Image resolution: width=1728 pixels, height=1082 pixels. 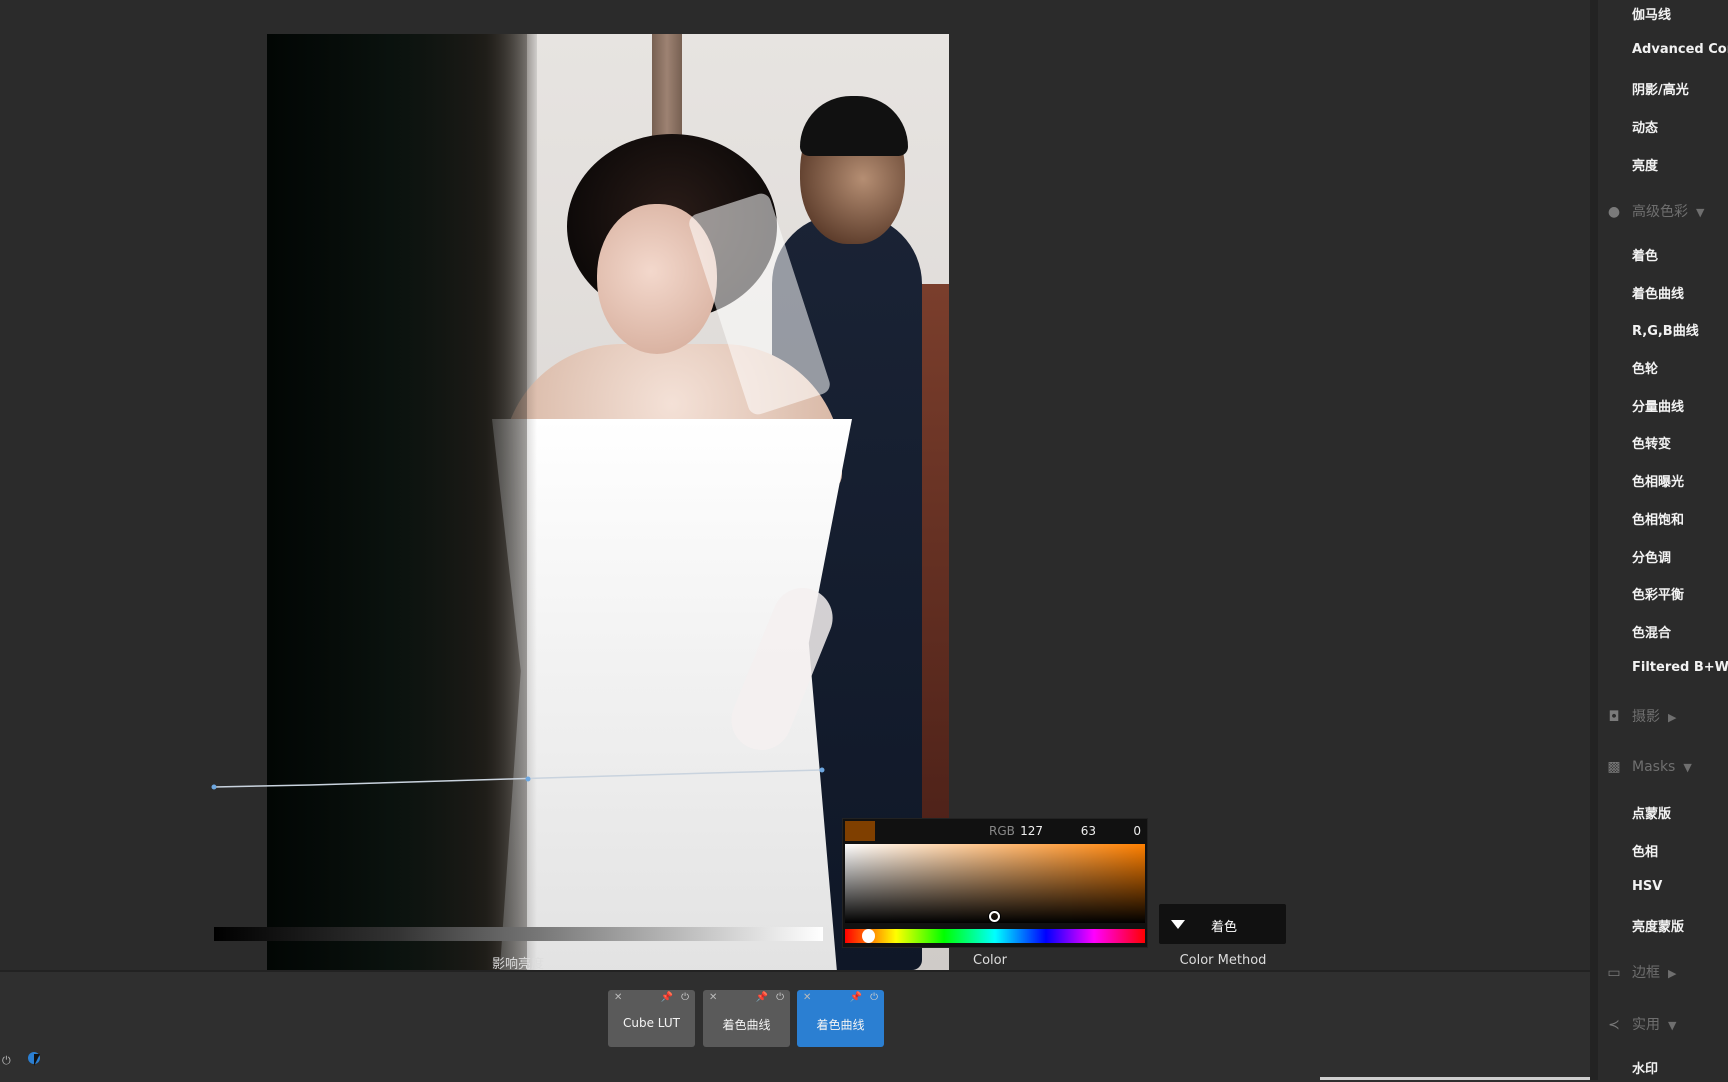 I want to click on hue-cursor, so click(x=868, y=936).